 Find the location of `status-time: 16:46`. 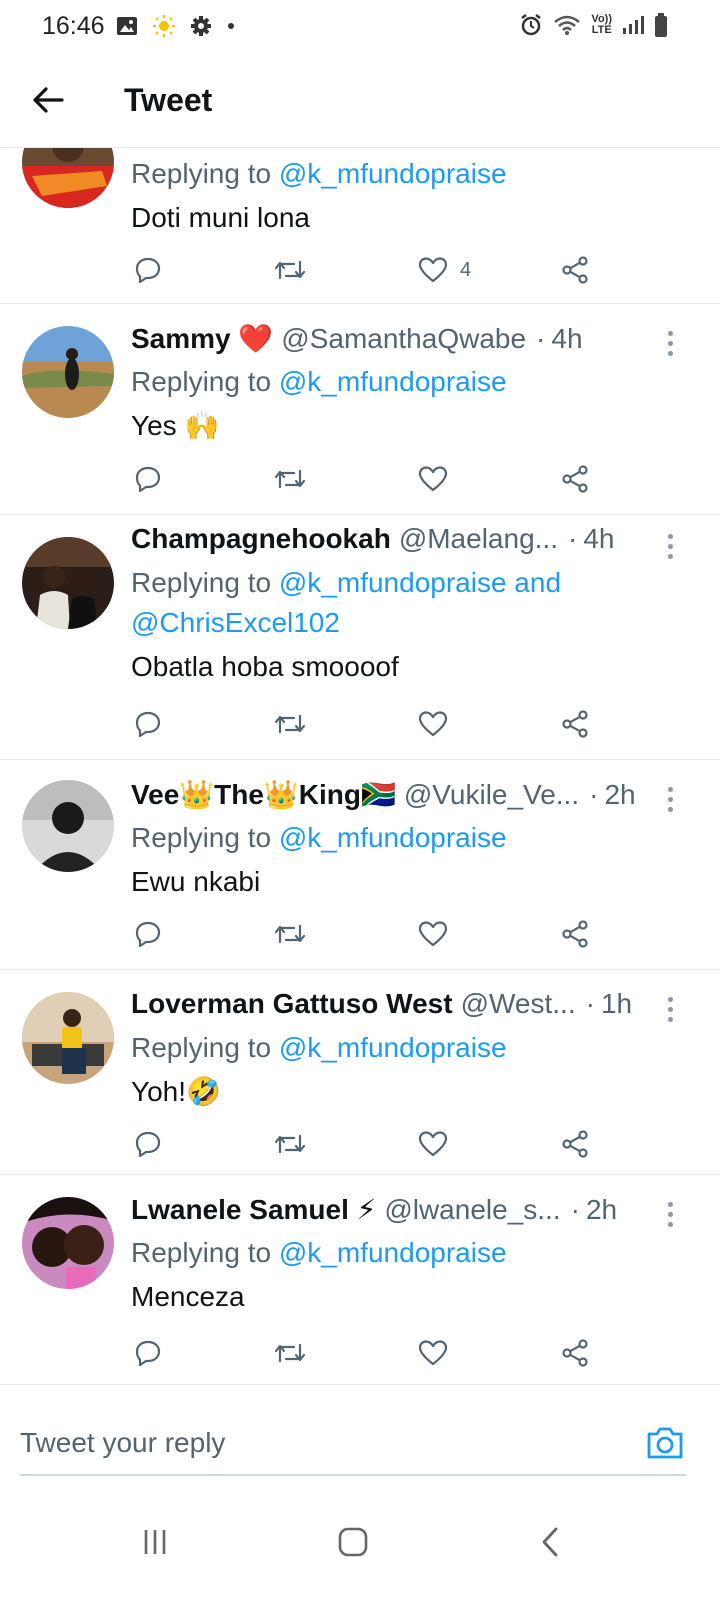

status-time: 16:46 is located at coordinates (73, 26).